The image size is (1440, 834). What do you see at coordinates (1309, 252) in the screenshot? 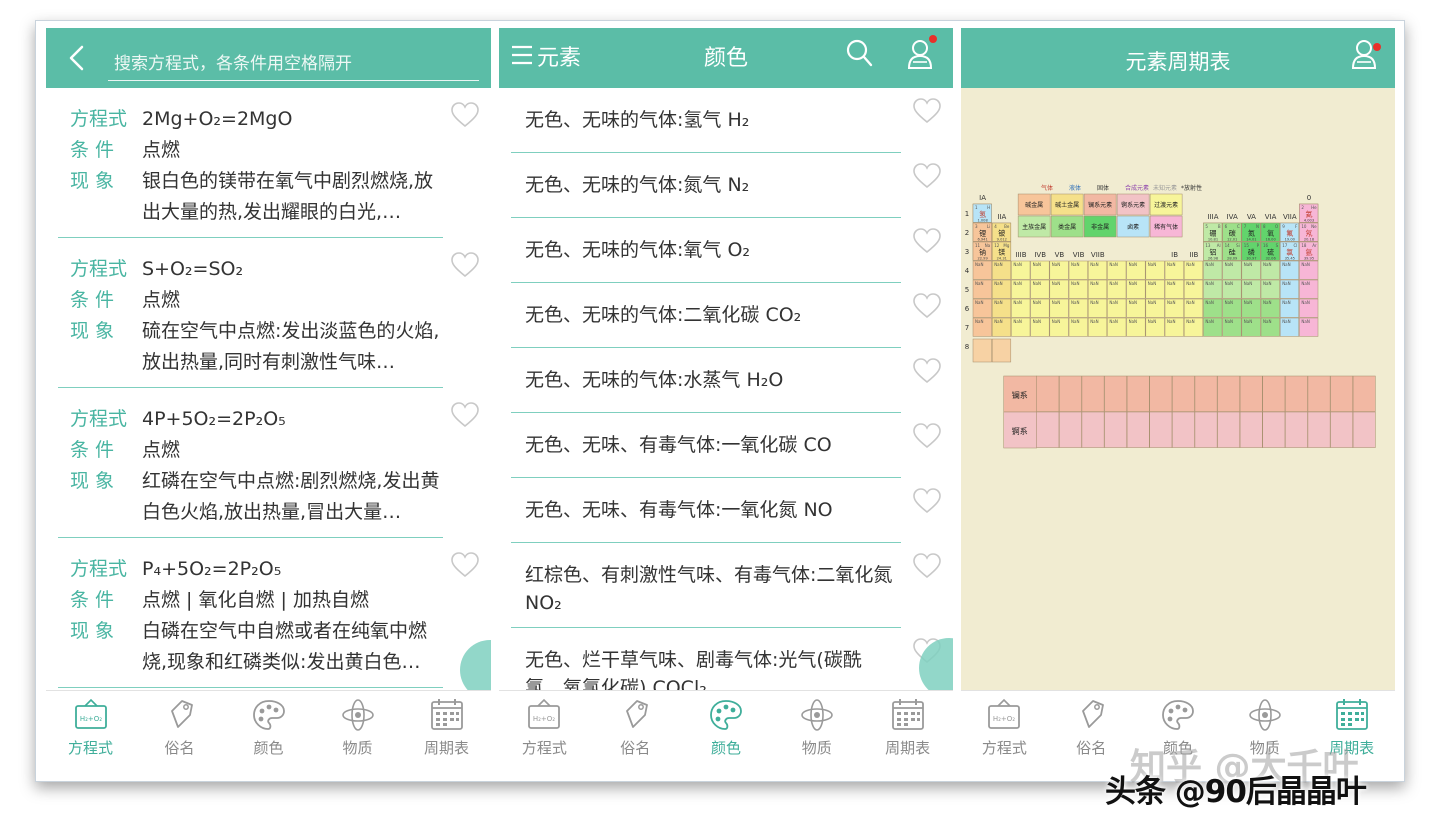
I see `element-name: 氩` at bounding box center [1309, 252].